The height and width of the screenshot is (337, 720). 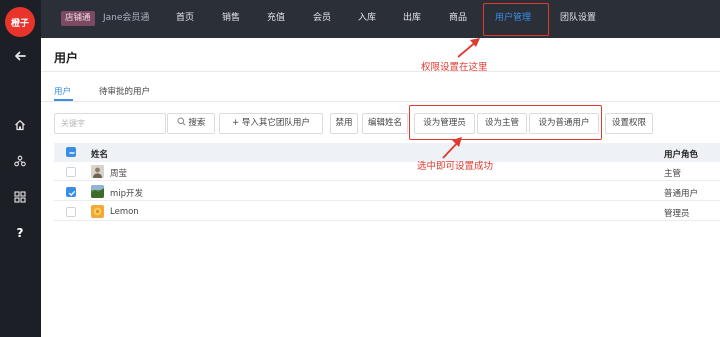 I want to click on nav-item-team-settings: 团队设置, so click(x=578, y=18).